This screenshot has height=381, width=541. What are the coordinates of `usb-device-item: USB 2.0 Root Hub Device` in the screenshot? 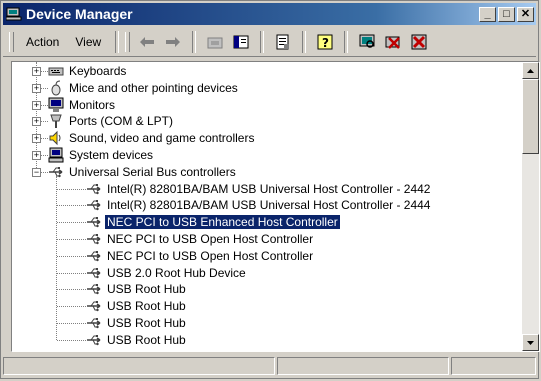 It's located at (167, 273).